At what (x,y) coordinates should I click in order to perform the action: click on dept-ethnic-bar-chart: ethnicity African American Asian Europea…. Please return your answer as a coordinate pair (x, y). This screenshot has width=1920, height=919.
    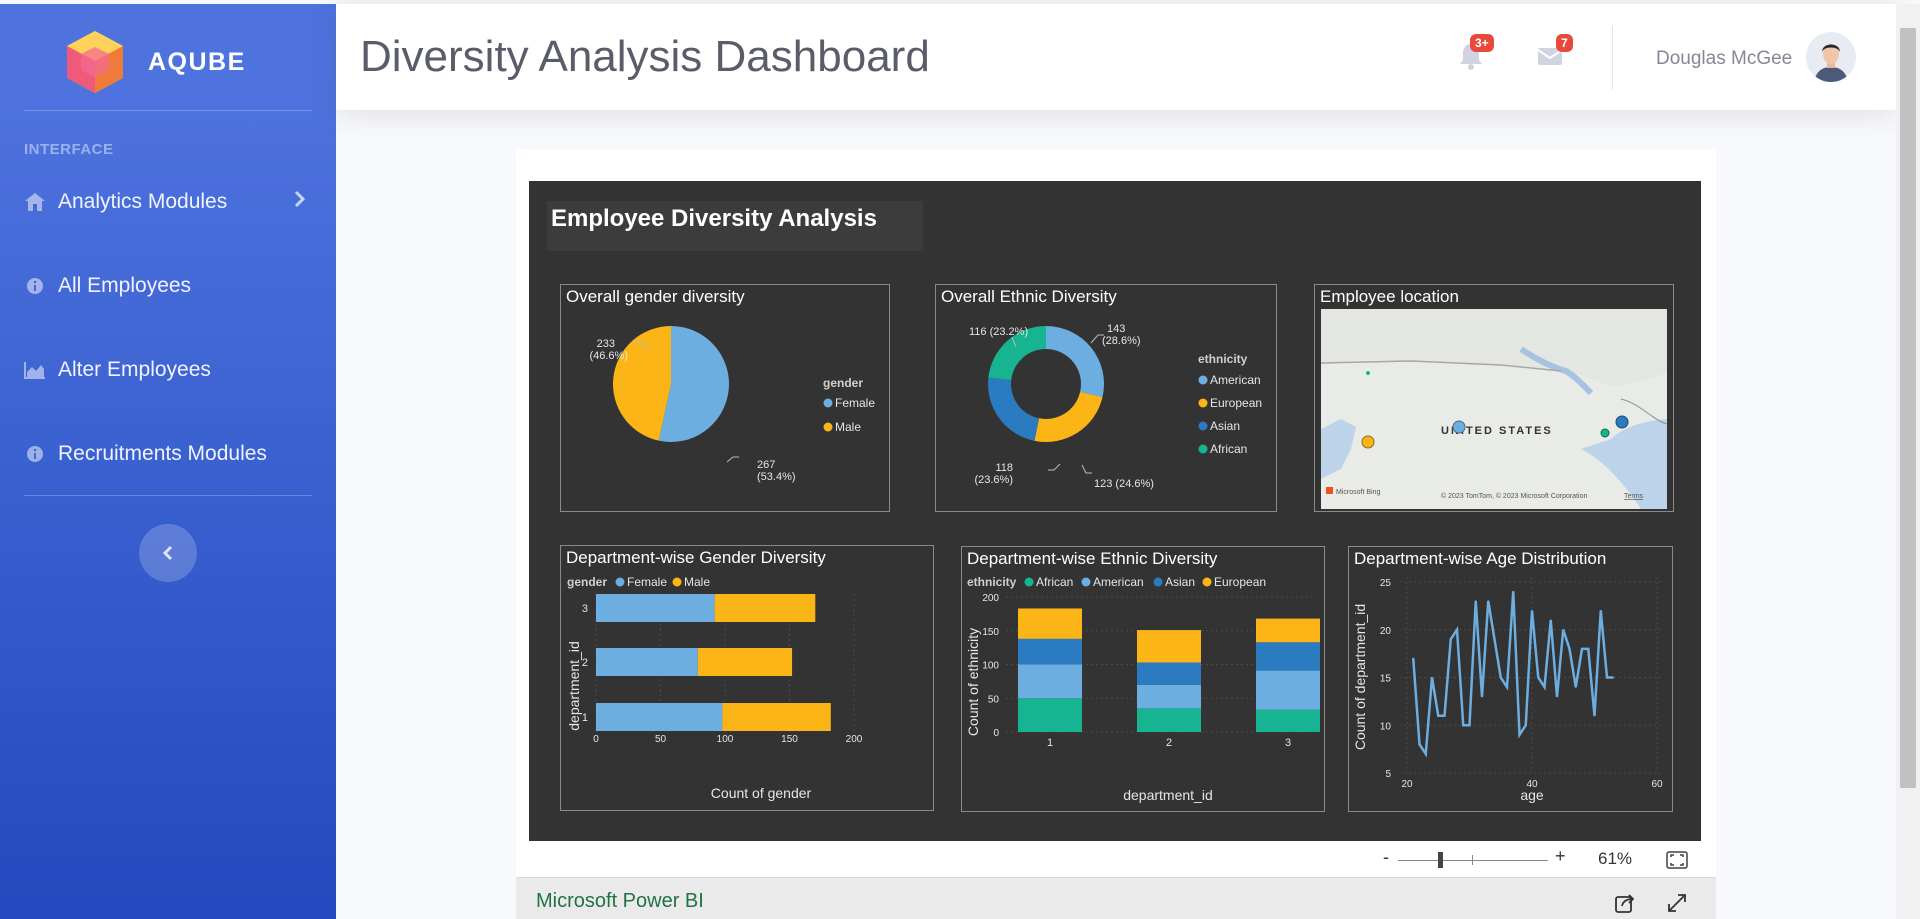
    Looking at the image, I should click on (1142, 689).